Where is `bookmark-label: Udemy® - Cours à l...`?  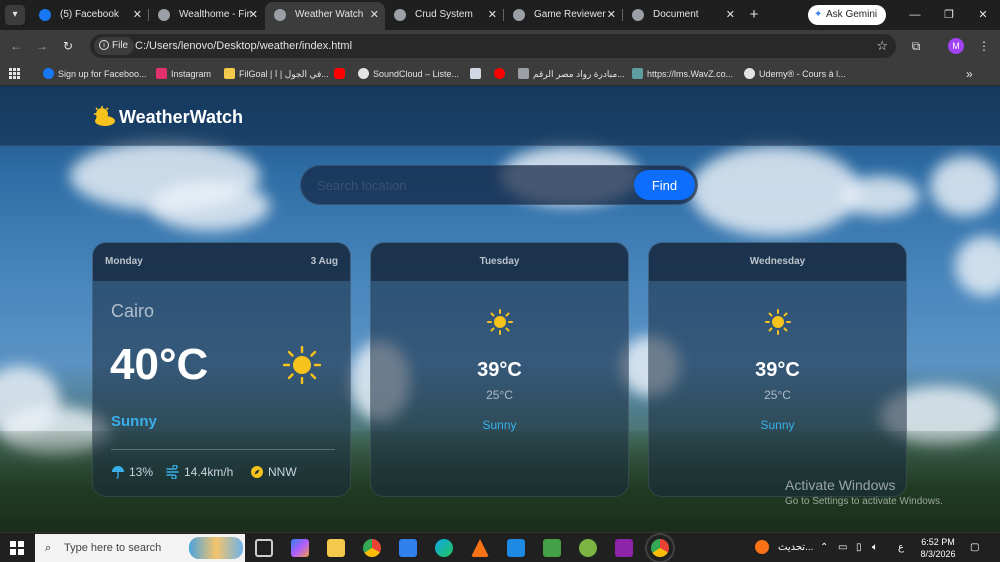
bookmark-label: Udemy® - Cours à l... is located at coordinates (802, 74).